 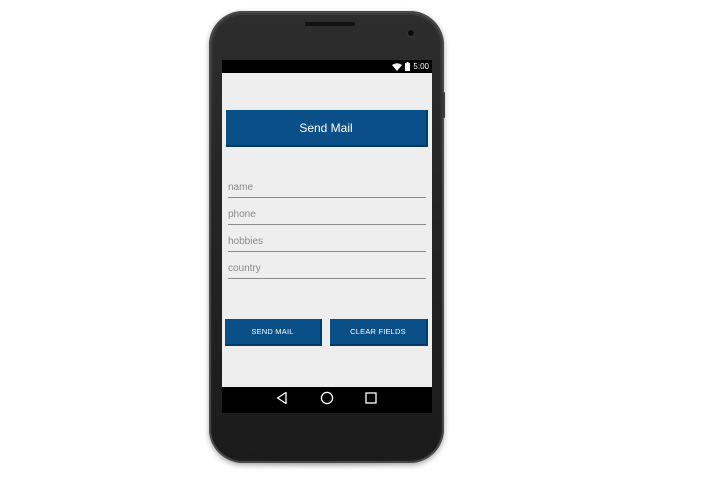 I want to click on phone-field-wrapper, so click(x=327, y=215).